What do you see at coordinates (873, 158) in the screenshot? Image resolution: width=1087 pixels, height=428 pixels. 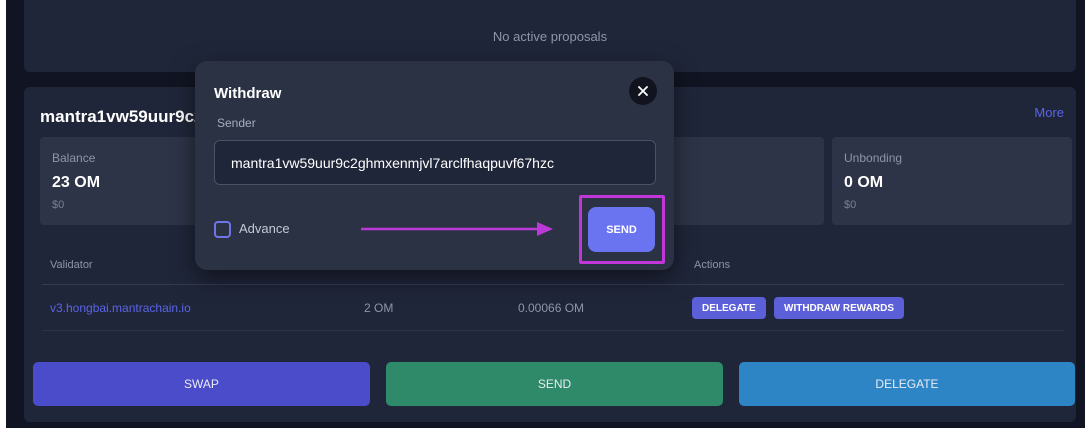 I see `unbonding-label: Unbonding` at bounding box center [873, 158].